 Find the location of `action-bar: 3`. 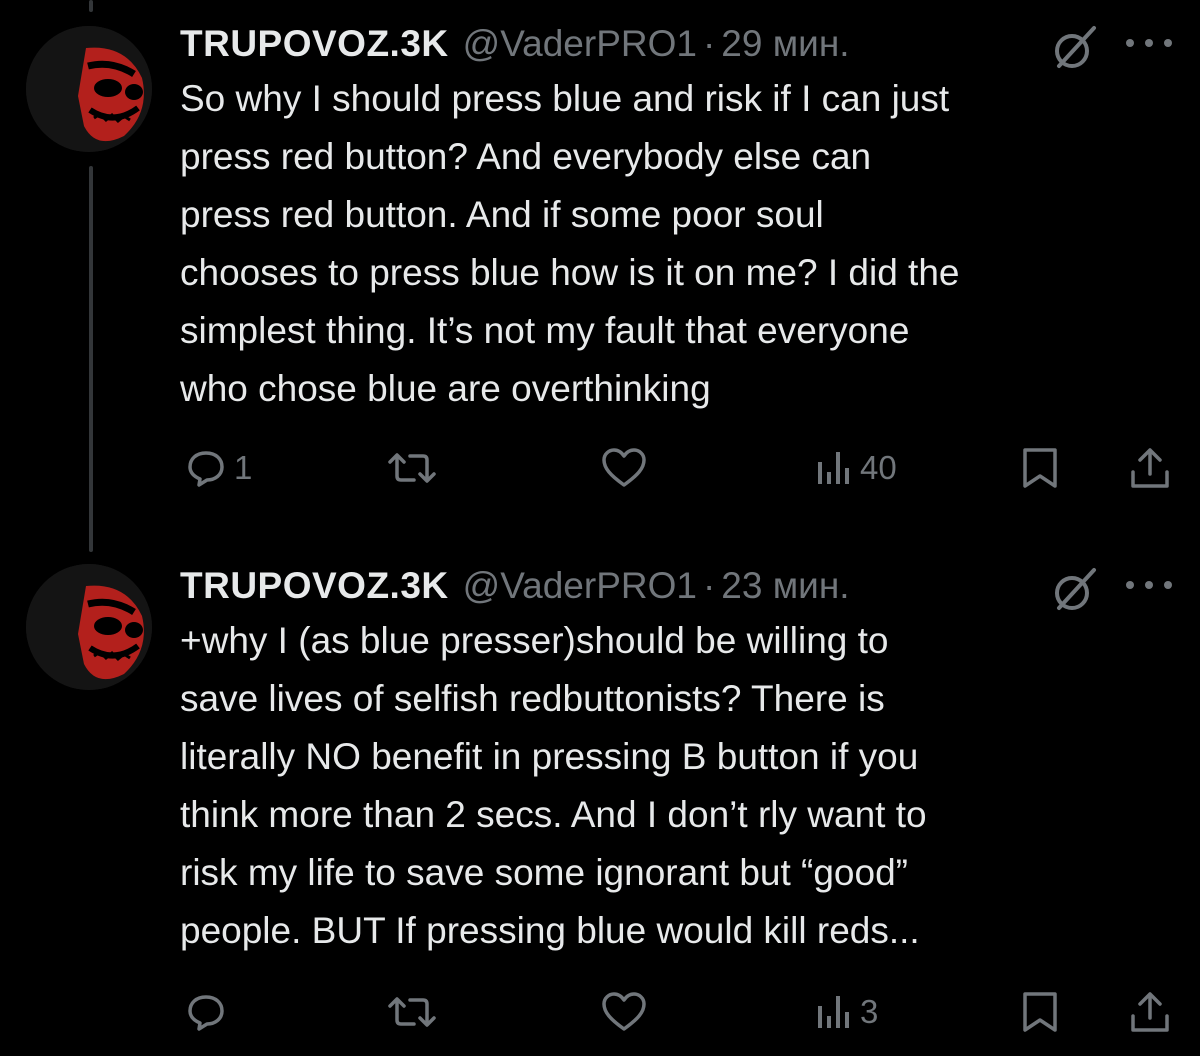

action-bar: 3 is located at coordinates (600, 1012).